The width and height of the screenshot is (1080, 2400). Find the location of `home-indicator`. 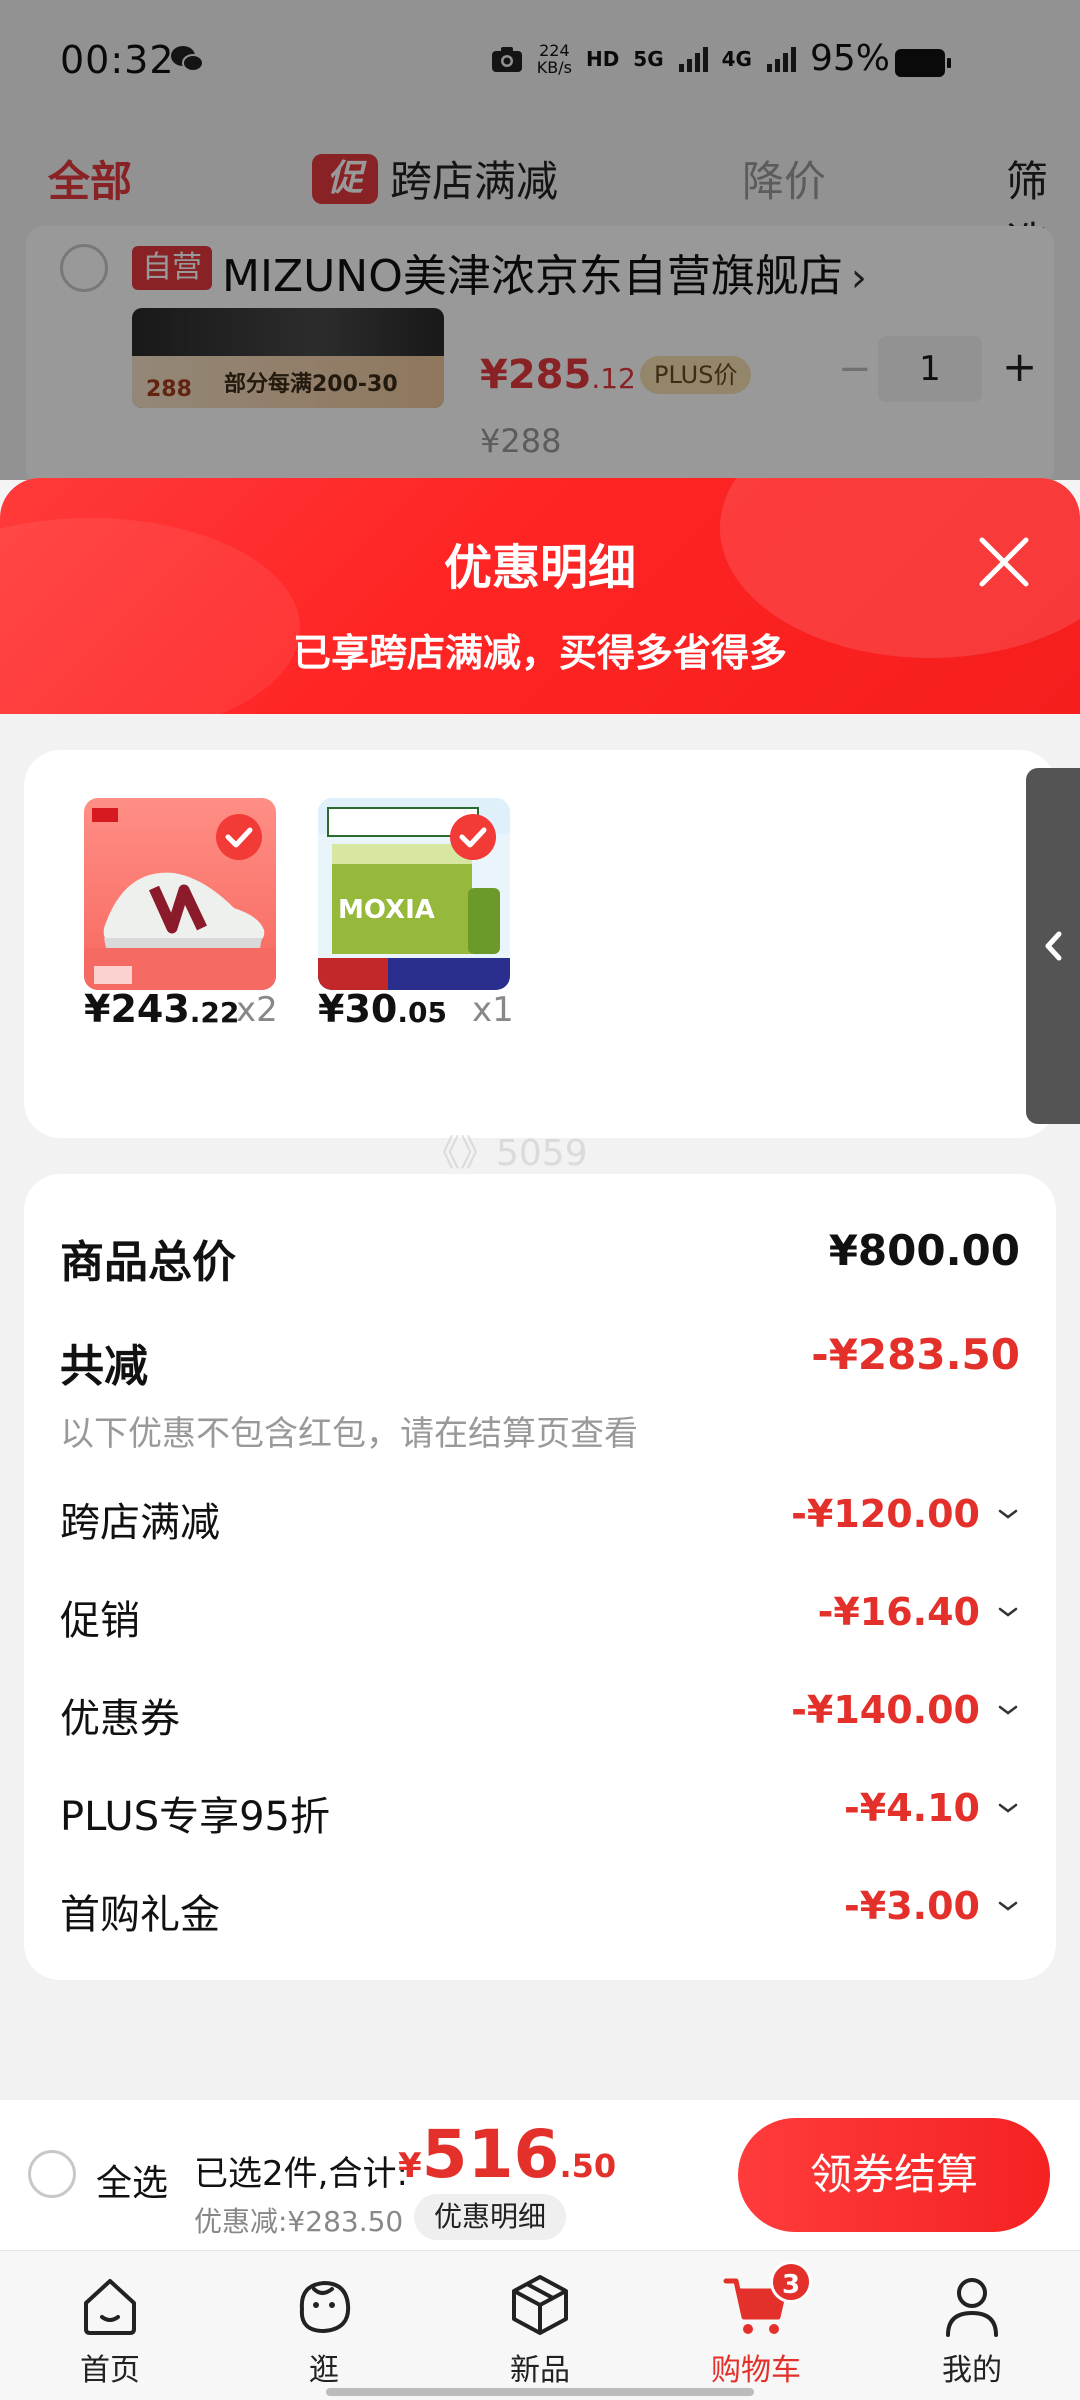

home-indicator is located at coordinates (540, 2392).